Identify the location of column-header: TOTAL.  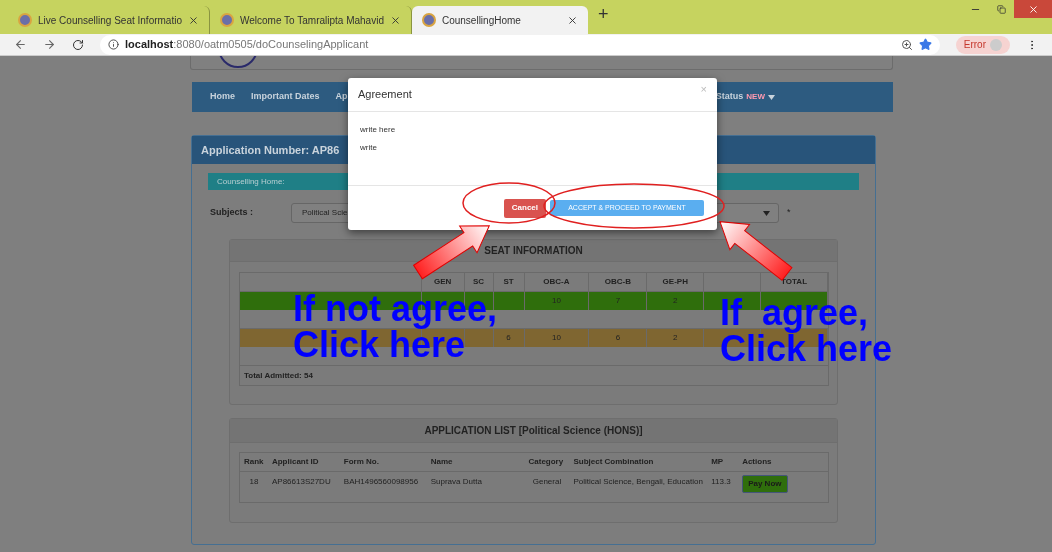
(794, 282).